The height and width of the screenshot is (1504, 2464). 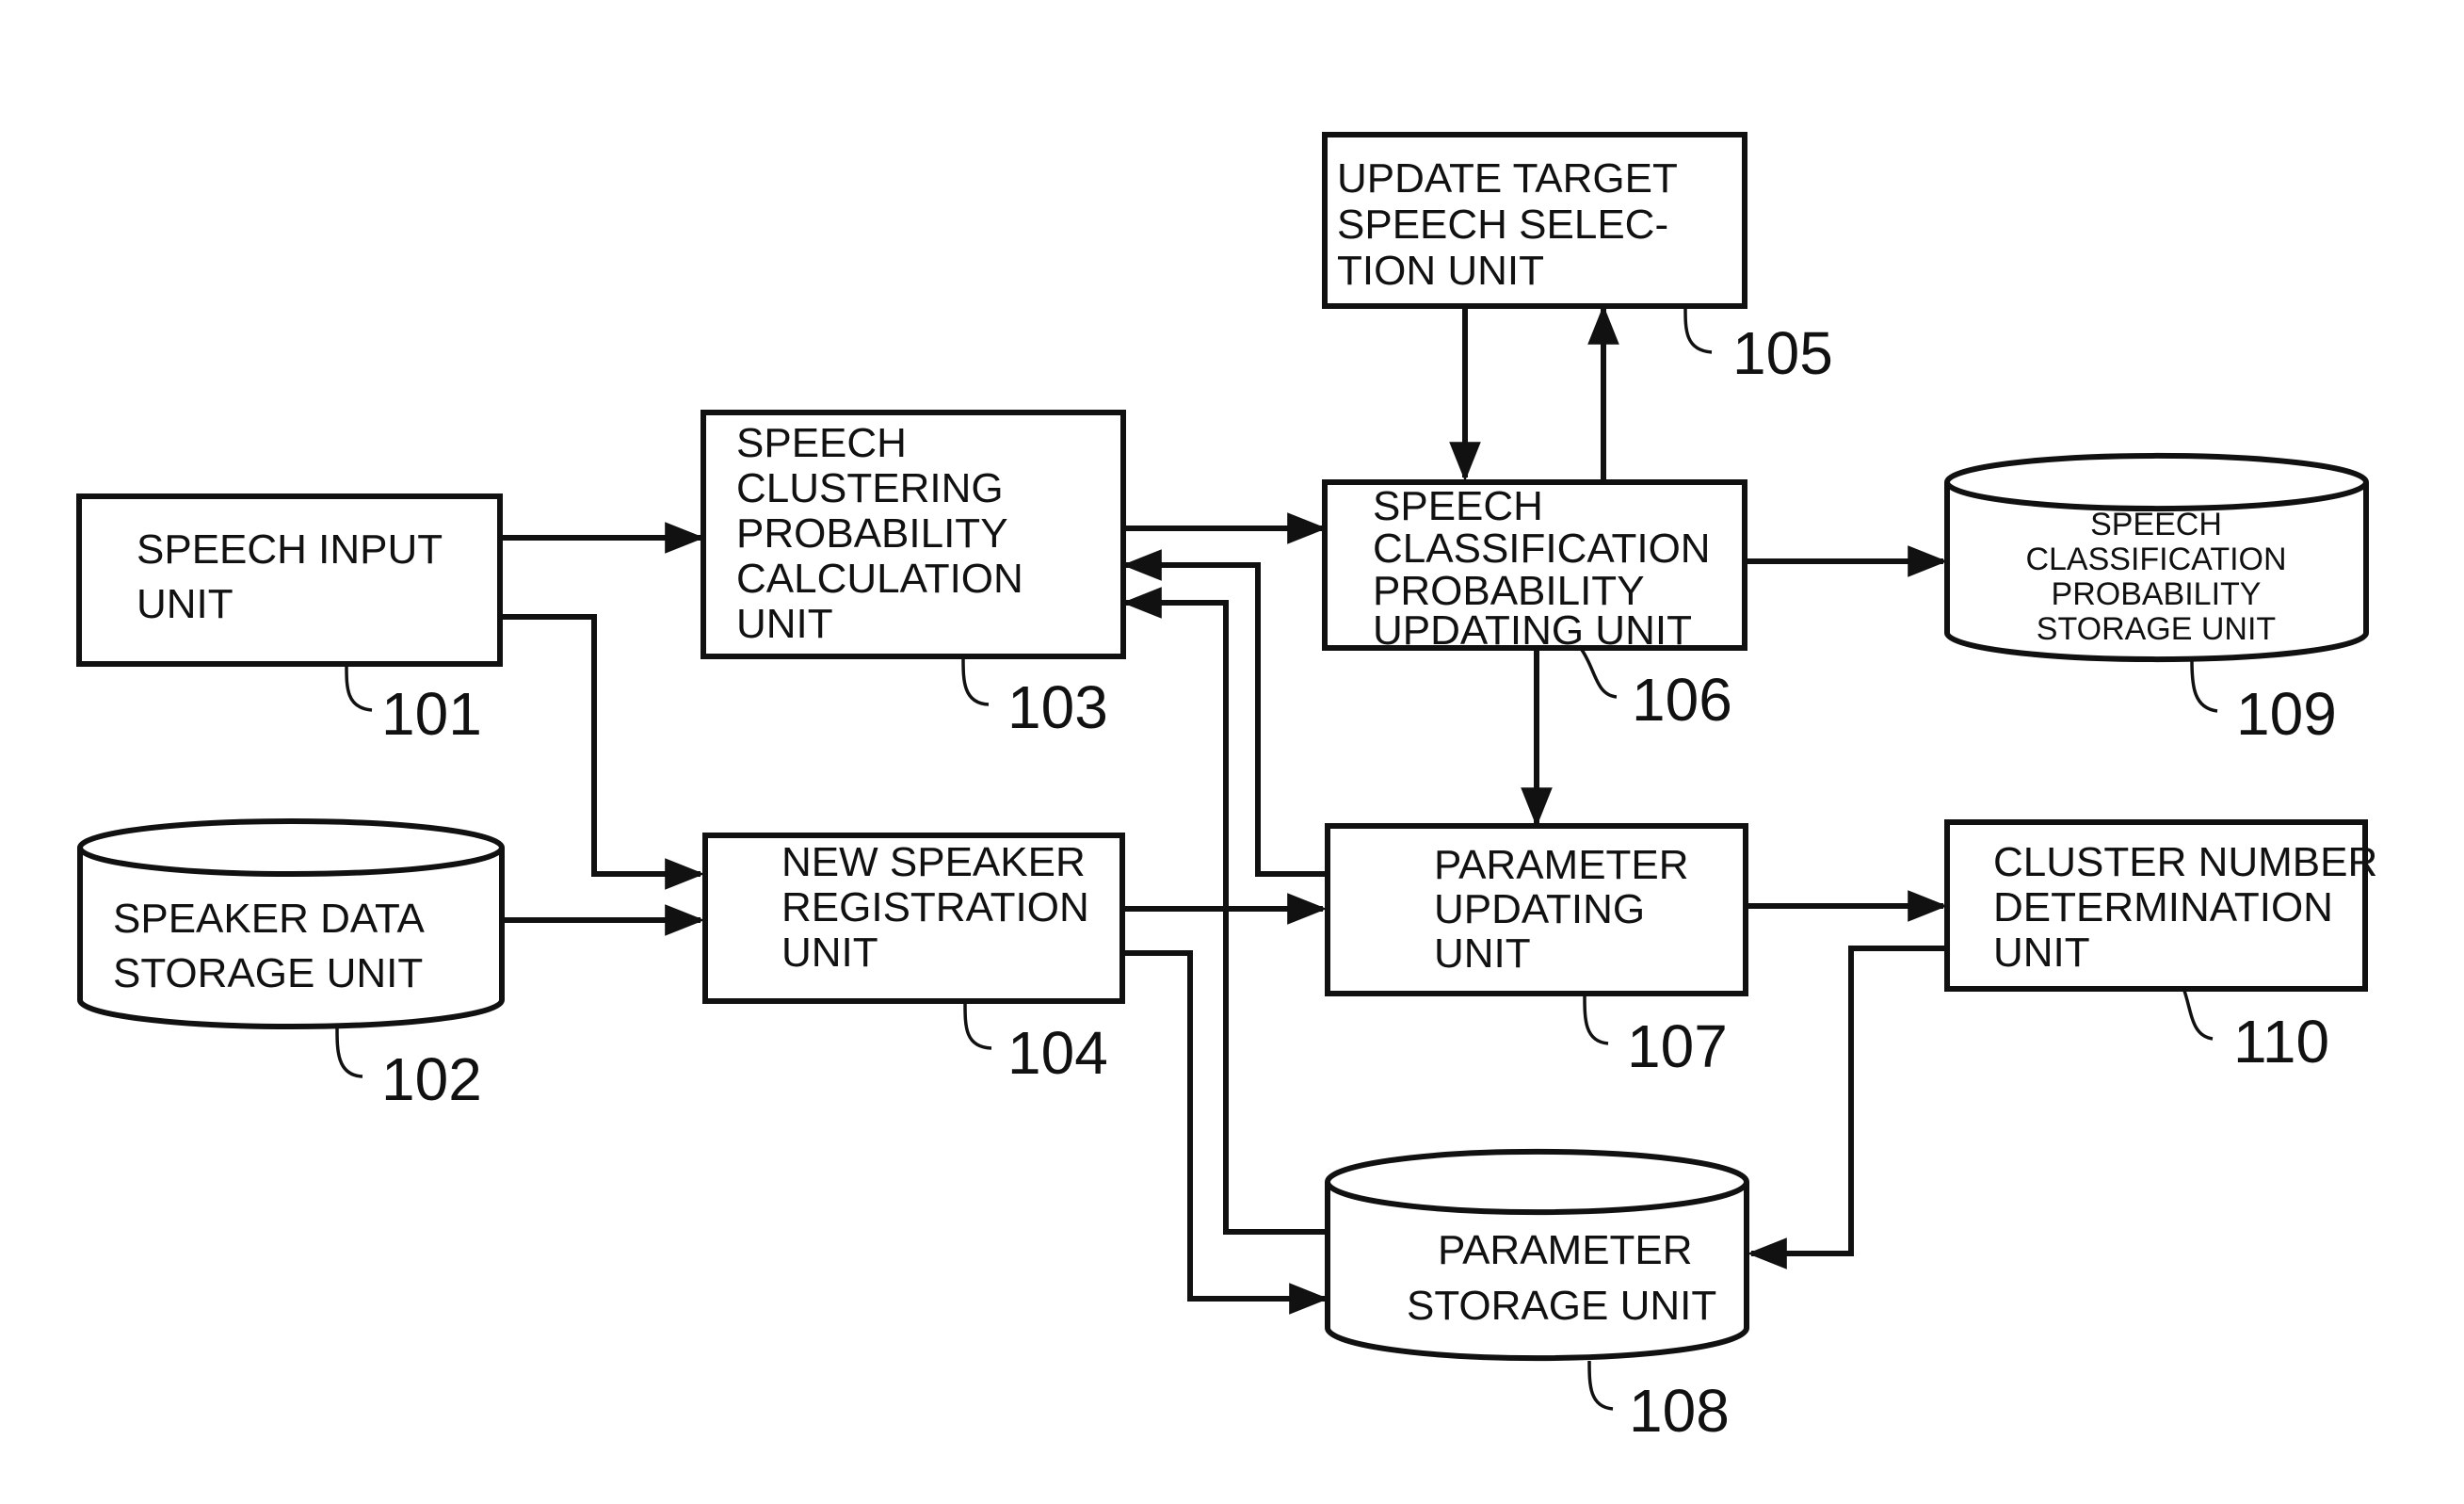 I want to click on unit-102-label-line-1: SPEAKER DATA, so click(x=269, y=919).